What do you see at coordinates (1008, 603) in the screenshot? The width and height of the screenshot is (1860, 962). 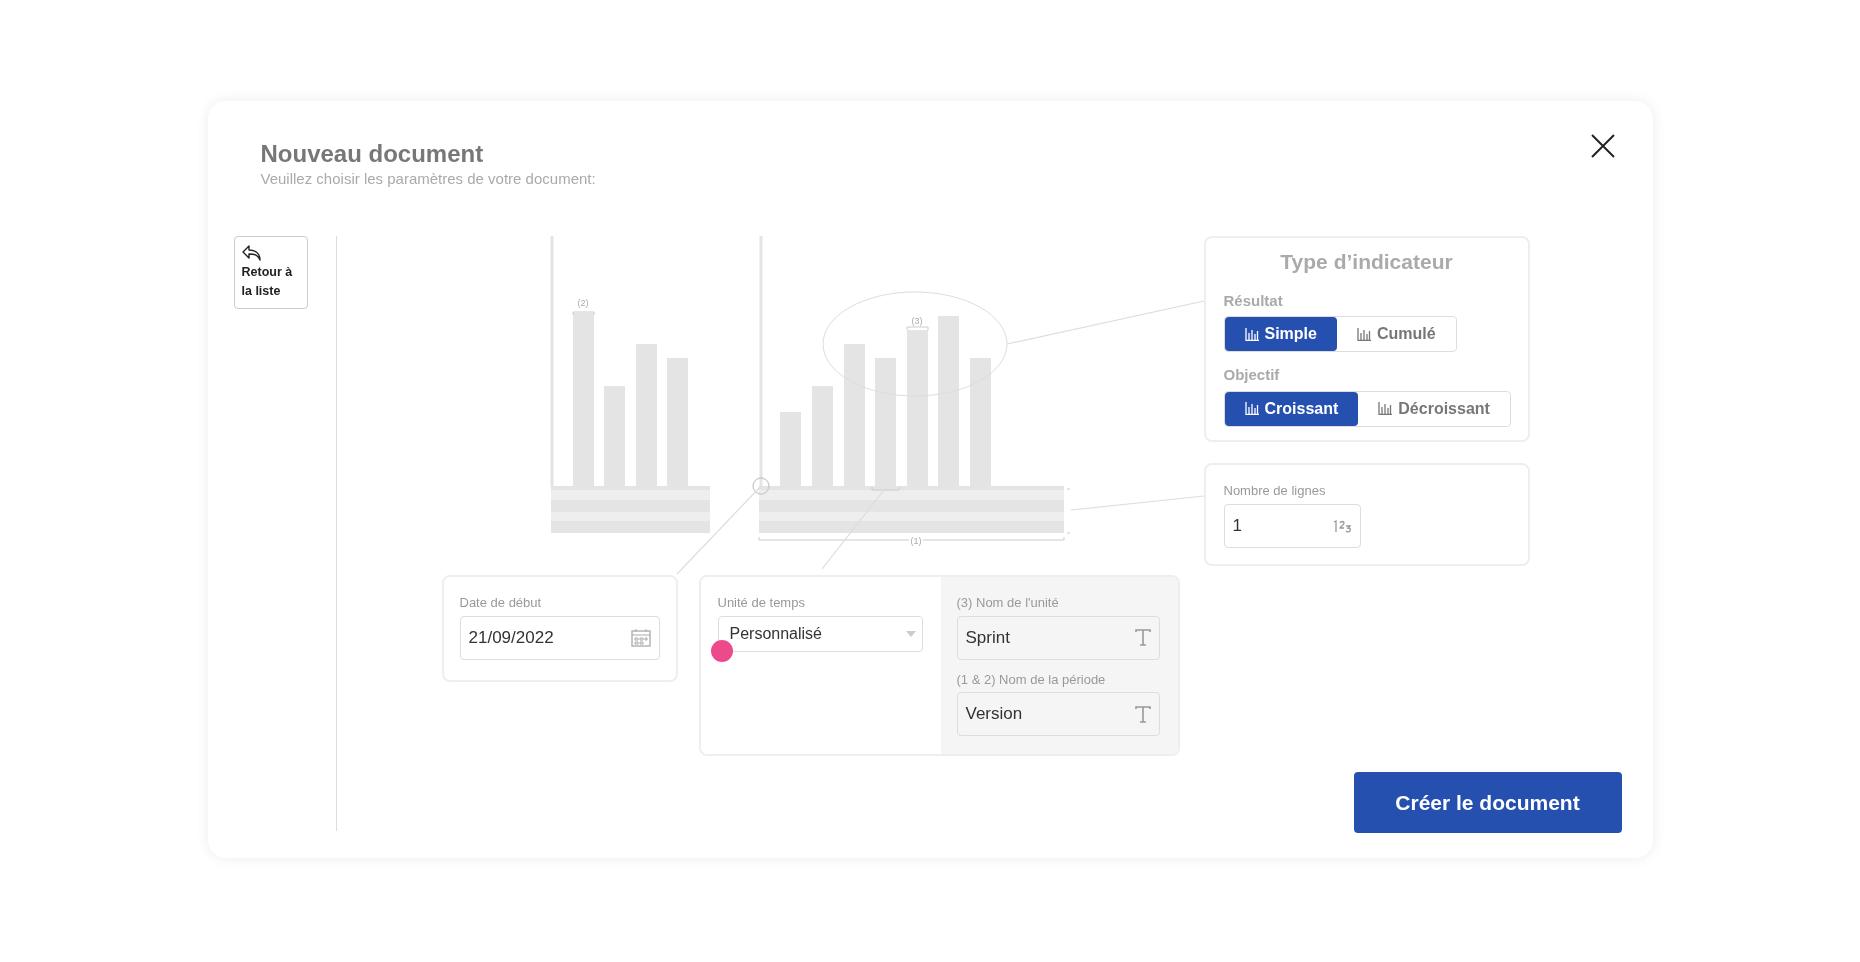 I see `field-label: (3) Nom de l'unité` at bounding box center [1008, 603].